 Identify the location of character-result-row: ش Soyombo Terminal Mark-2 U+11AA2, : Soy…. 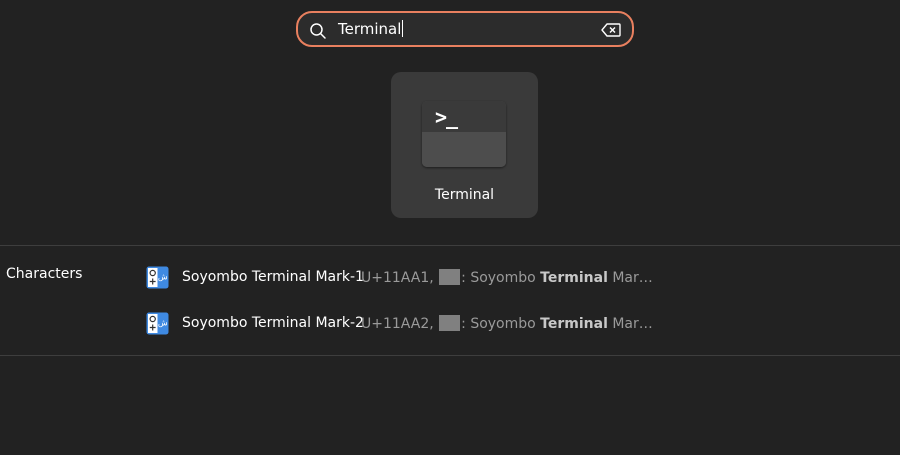
(399, 324).